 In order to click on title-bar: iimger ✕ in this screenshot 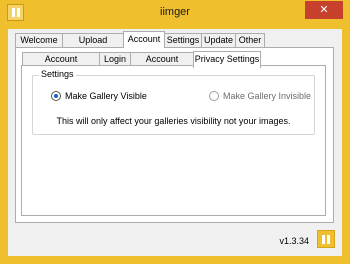, I will do `click(175, 13)`.